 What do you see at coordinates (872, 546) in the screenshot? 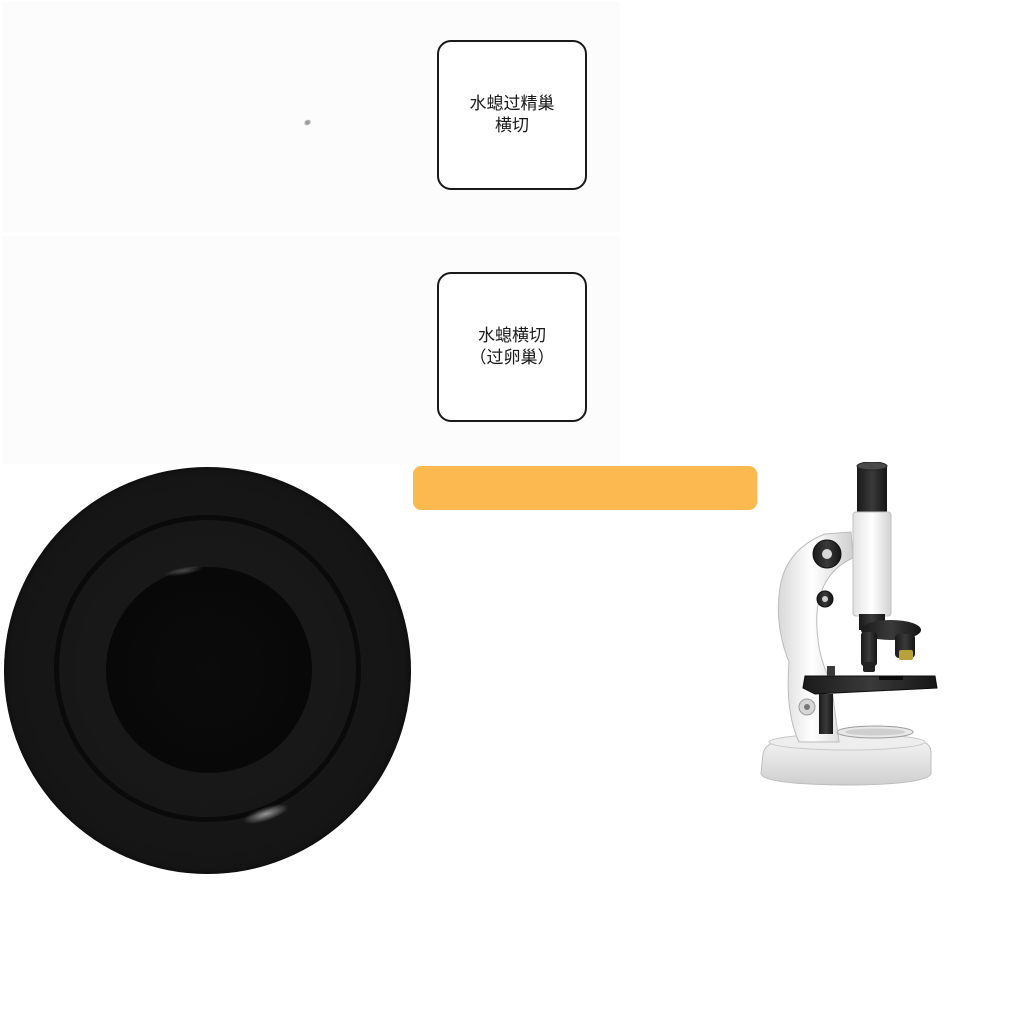
I see `microscope-eyepiece-tube` at bounding box center [872, 546].